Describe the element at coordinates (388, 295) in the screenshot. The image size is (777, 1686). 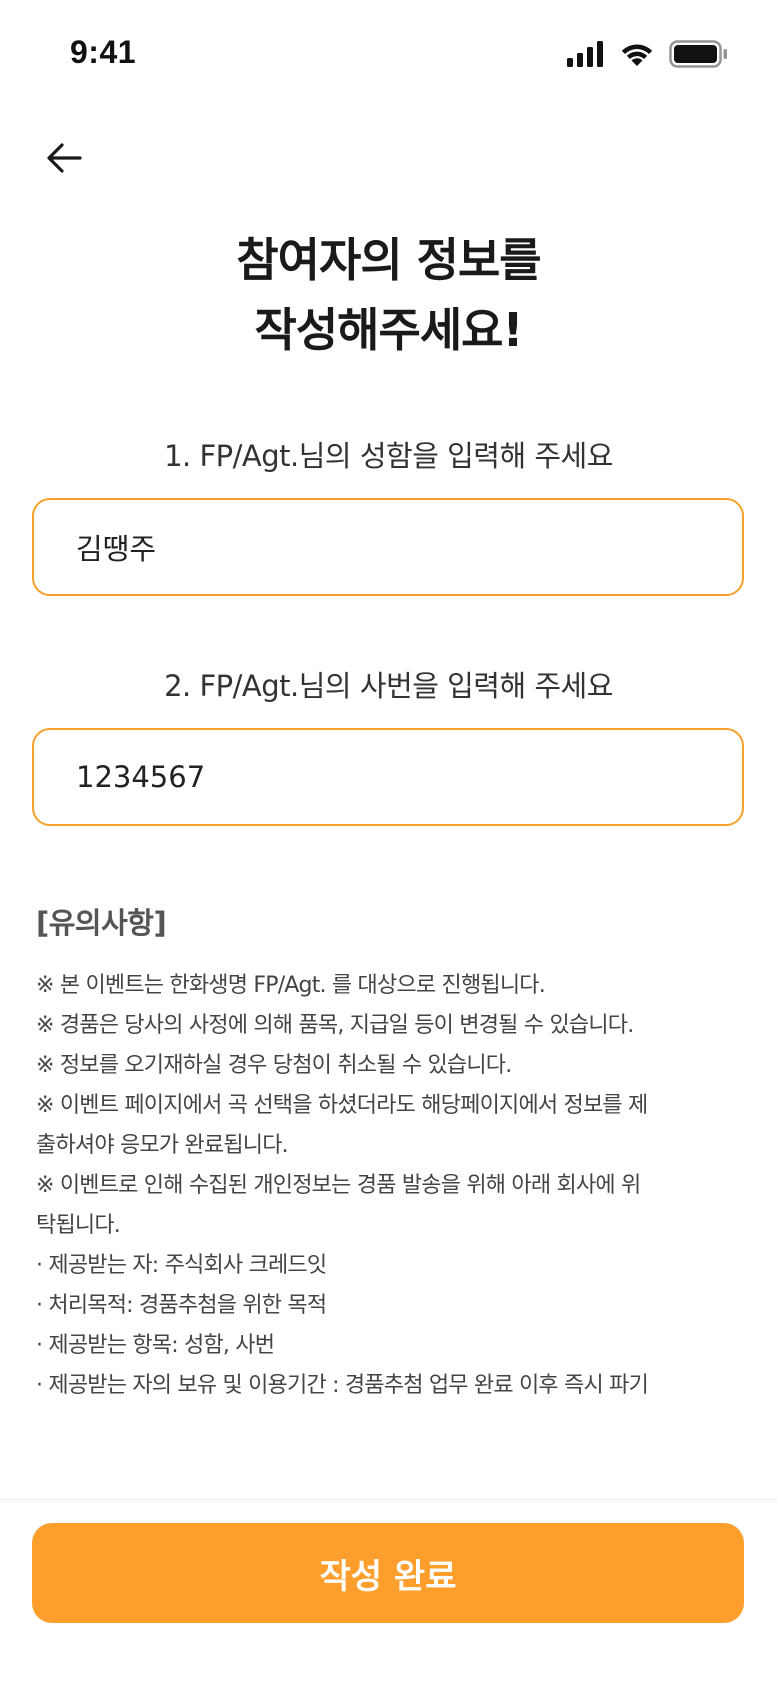
I see `page-title: 참여자의 정보를 작성해주세요!` at that location.